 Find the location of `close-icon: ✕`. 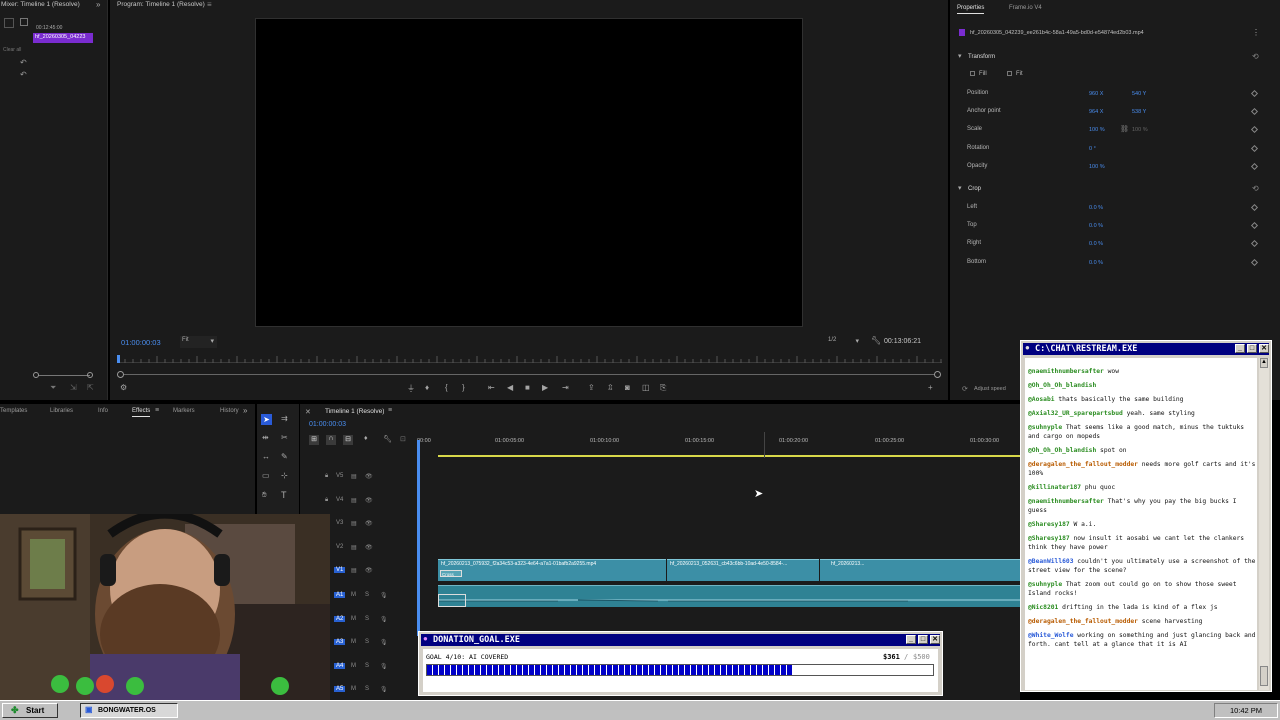

close-icon: ✕ is located at coordinates (308, 412).